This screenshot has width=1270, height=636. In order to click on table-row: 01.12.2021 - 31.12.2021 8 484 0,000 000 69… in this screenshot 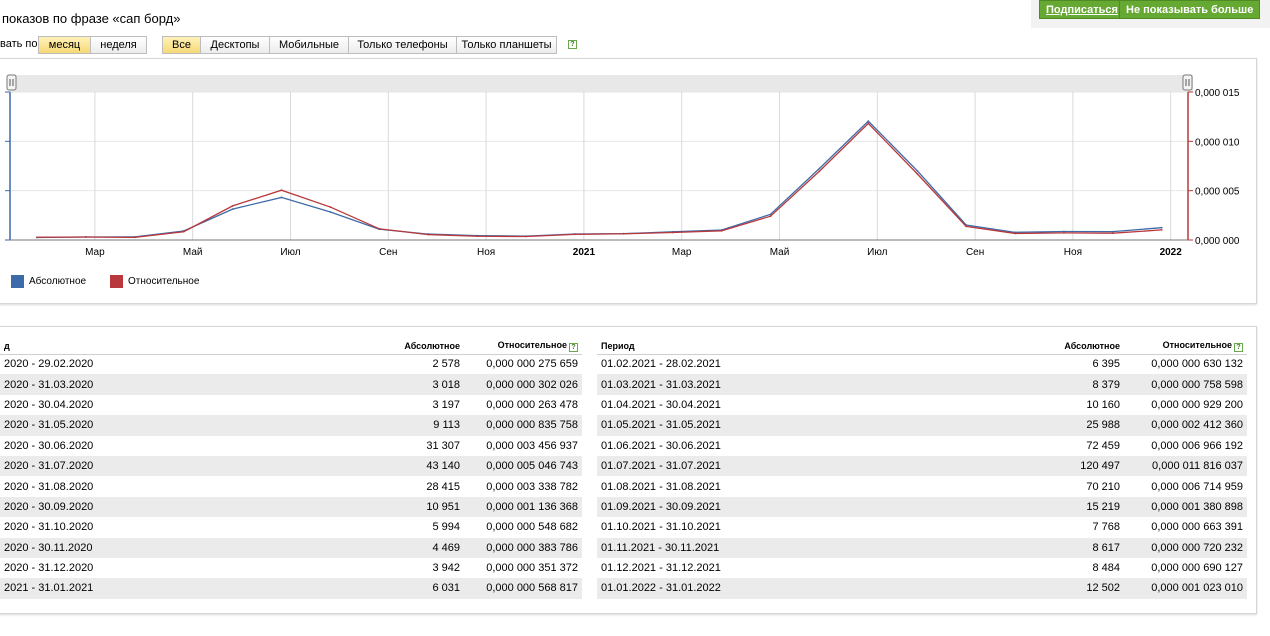, I will do `click(922, 568)`.